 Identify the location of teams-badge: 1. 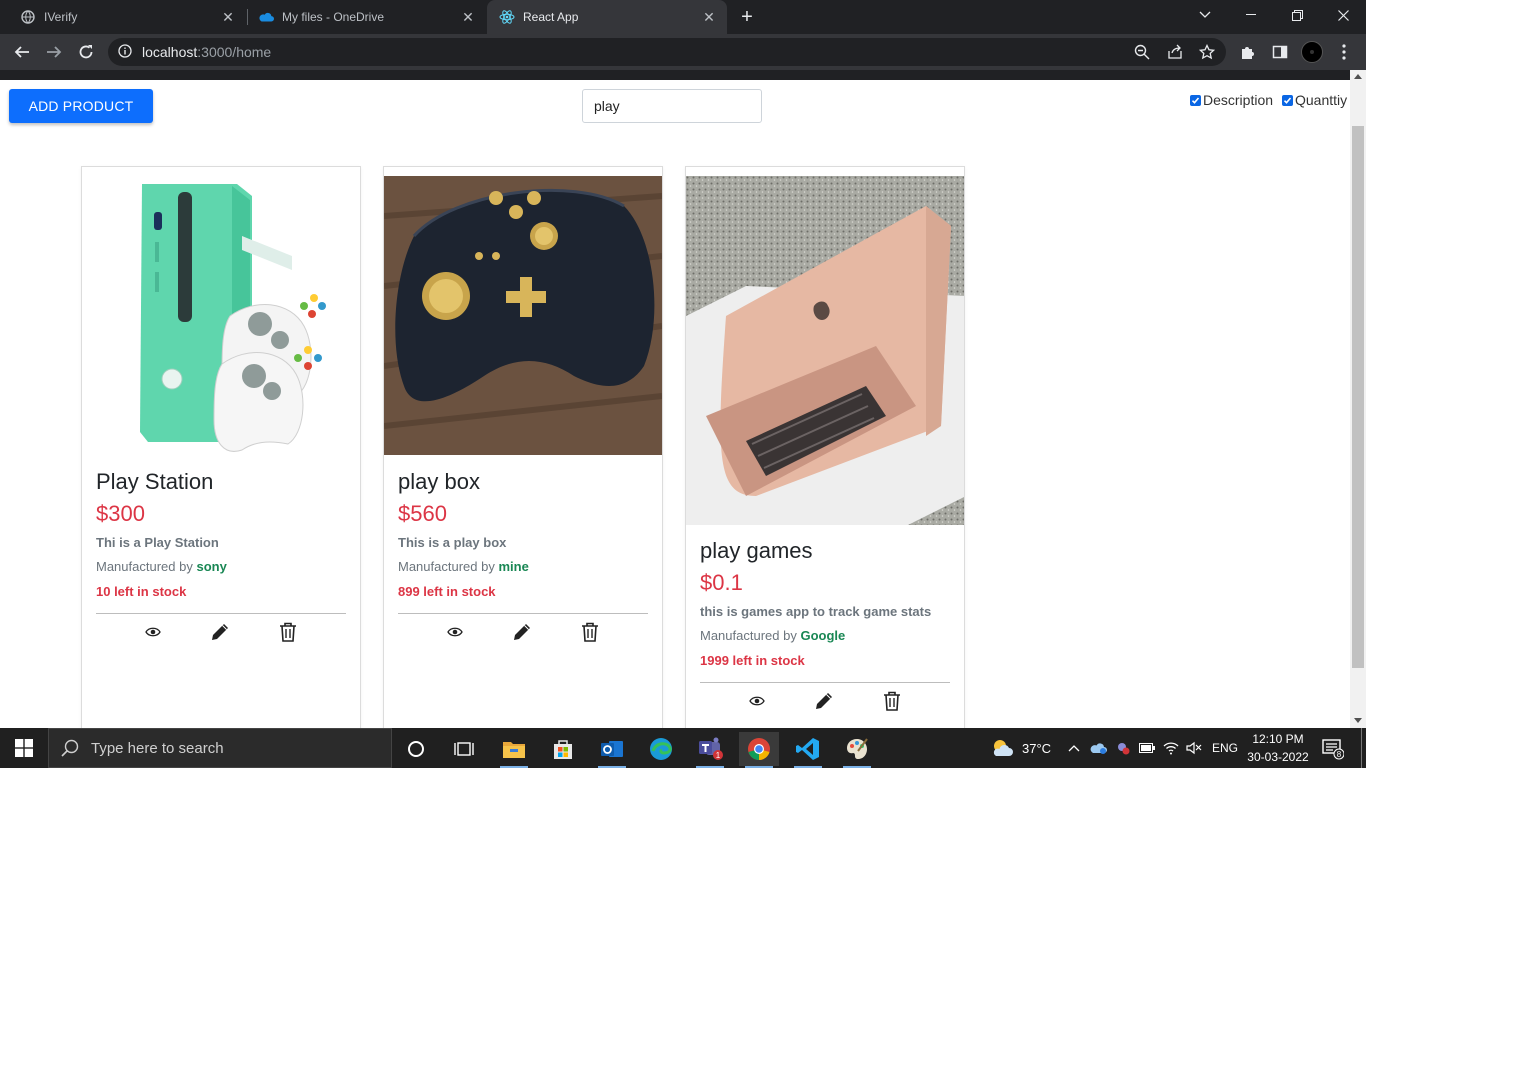
(718, 755).